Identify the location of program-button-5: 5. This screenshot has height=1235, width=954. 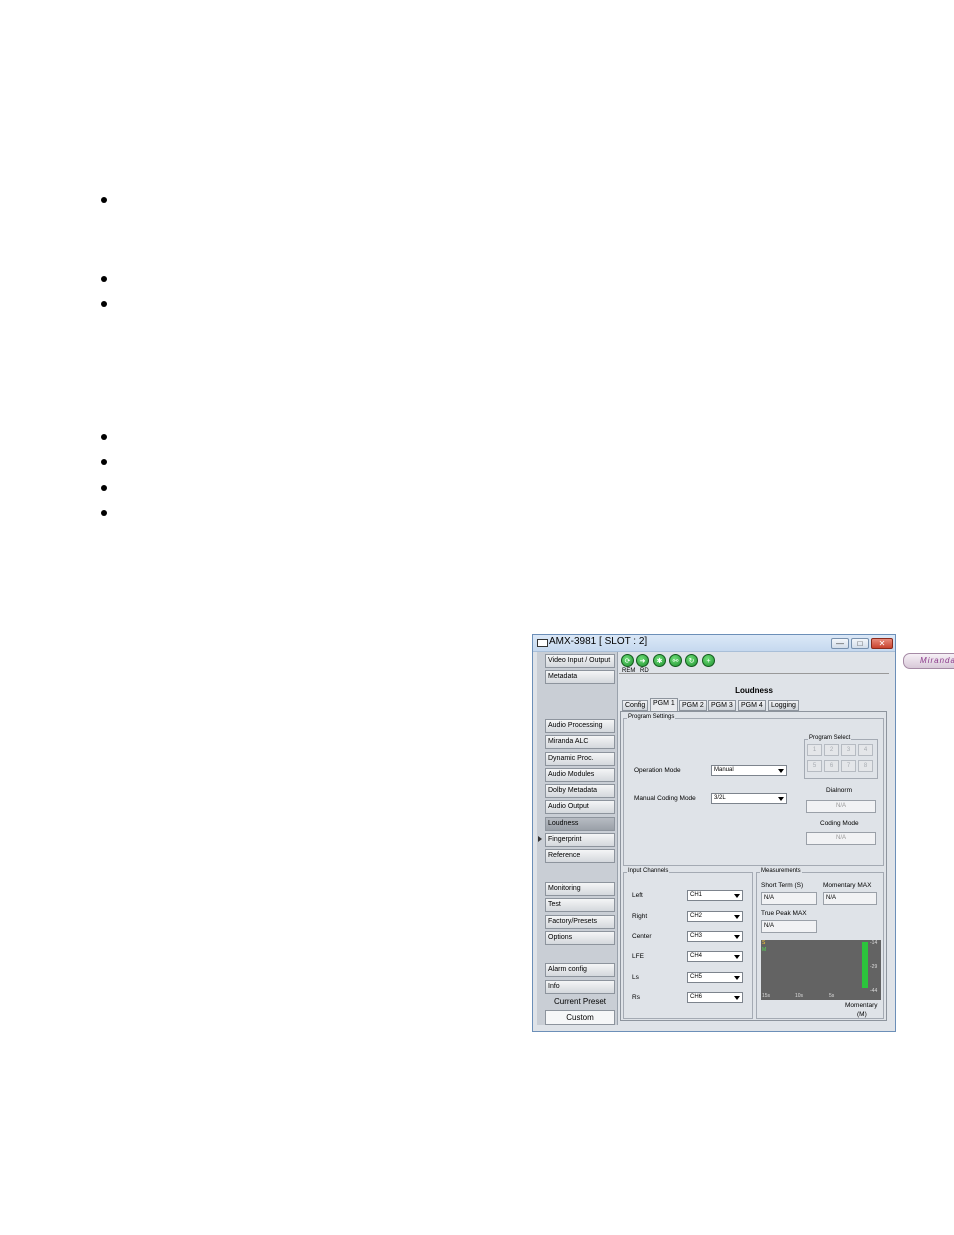
(814, 766).